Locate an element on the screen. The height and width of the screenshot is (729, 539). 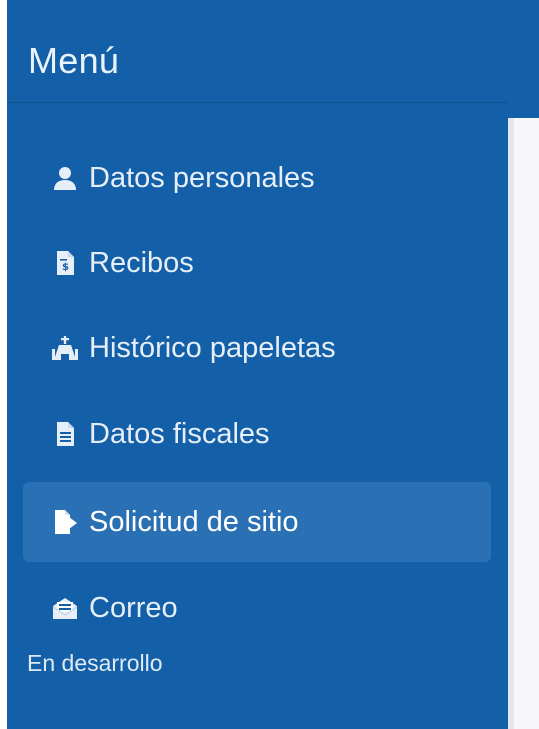
content-header is located at coordinates (523, 59).